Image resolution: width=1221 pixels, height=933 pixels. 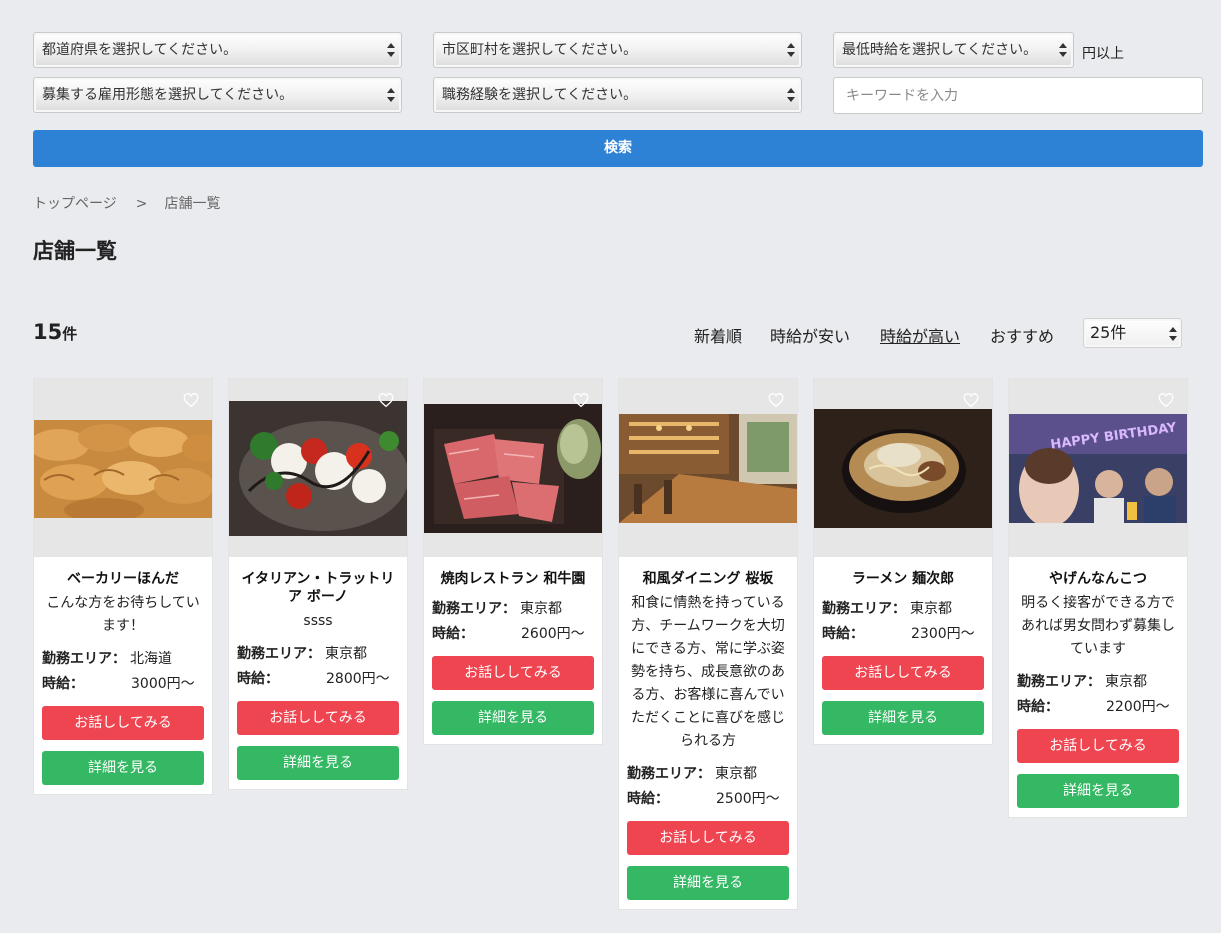 I want to click on experience-select: 職務経験を選択してください。, so click(x=617, y=95).